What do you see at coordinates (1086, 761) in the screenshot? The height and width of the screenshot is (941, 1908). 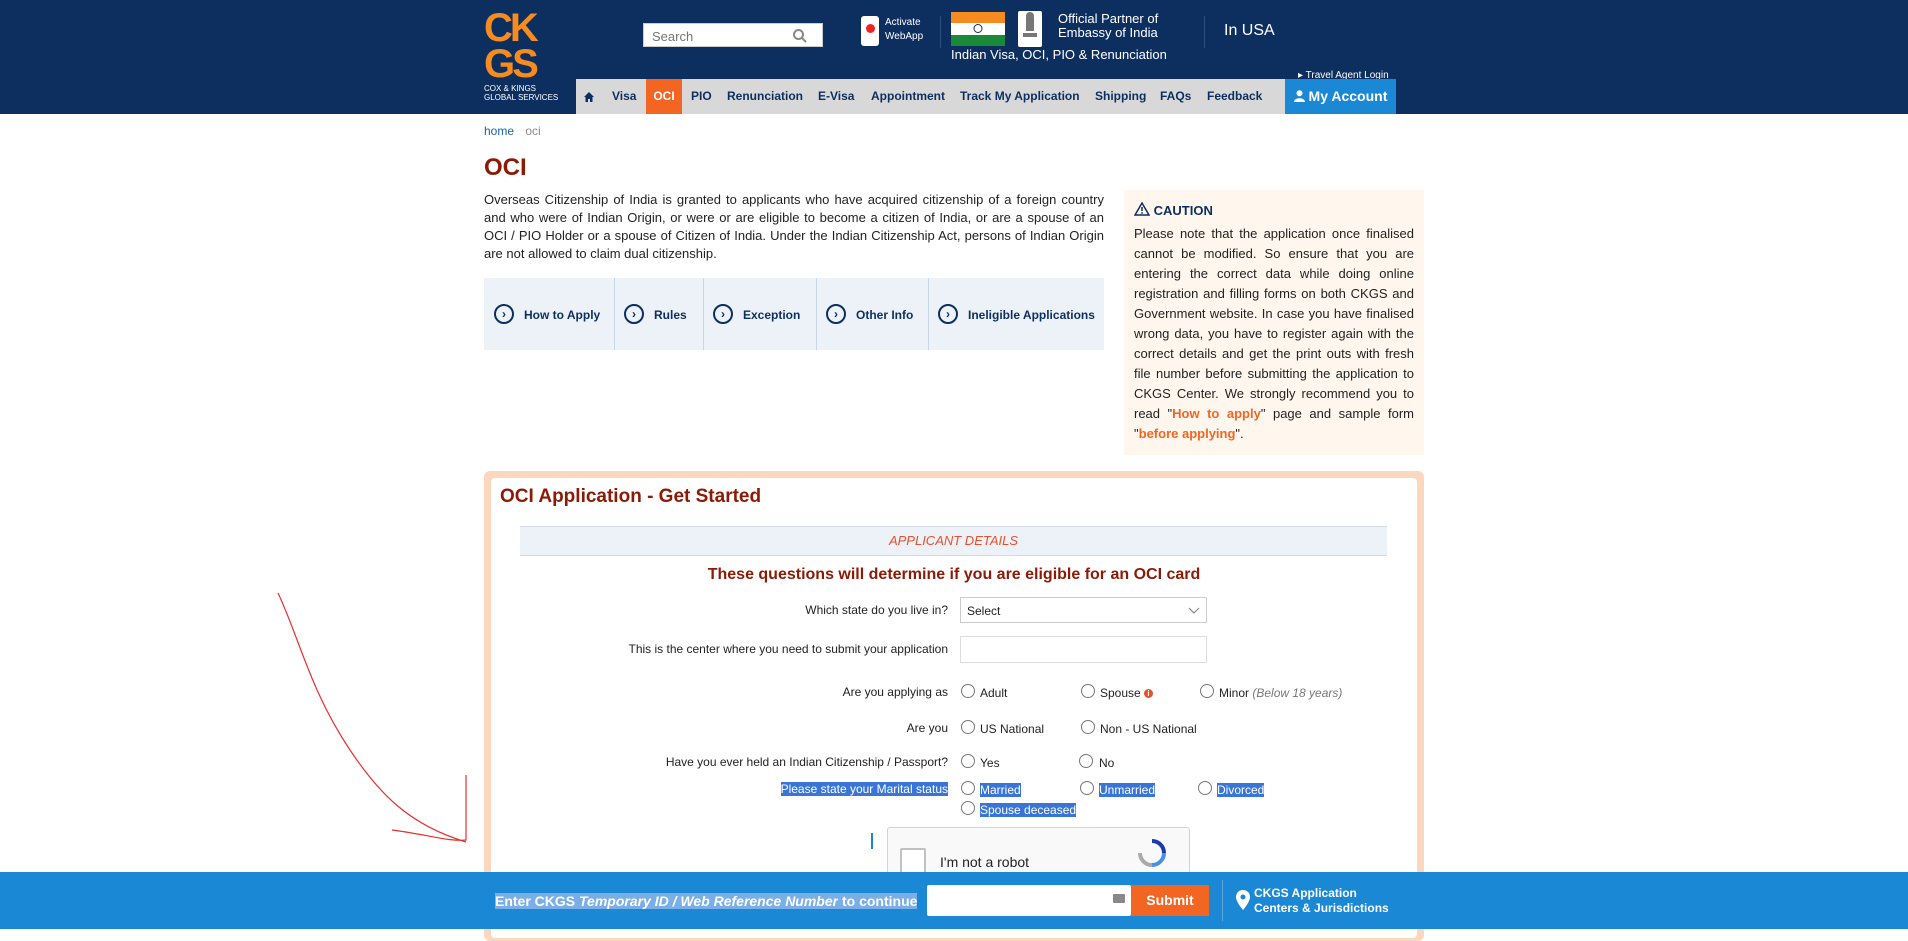 I see `passport-no-radio` at bounding box center [1086, 761].